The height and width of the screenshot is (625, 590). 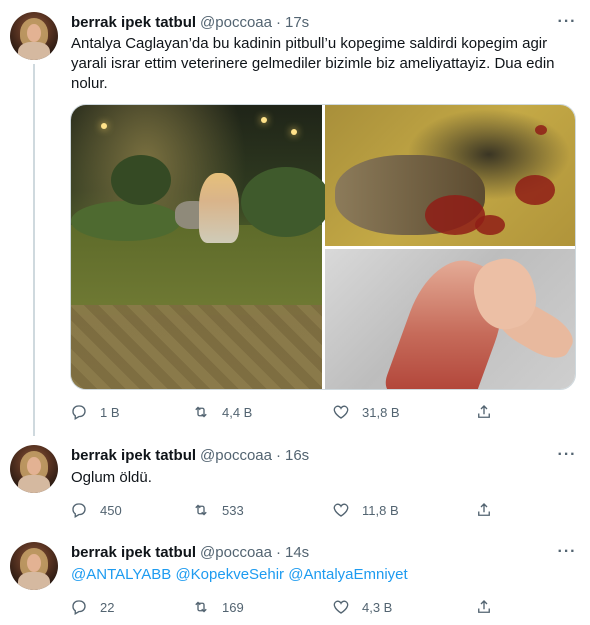 What do you see at coordinates (380, 510) in the screenshot?
I see `like-count: 11,8 B` at bounding box center [380, 510].